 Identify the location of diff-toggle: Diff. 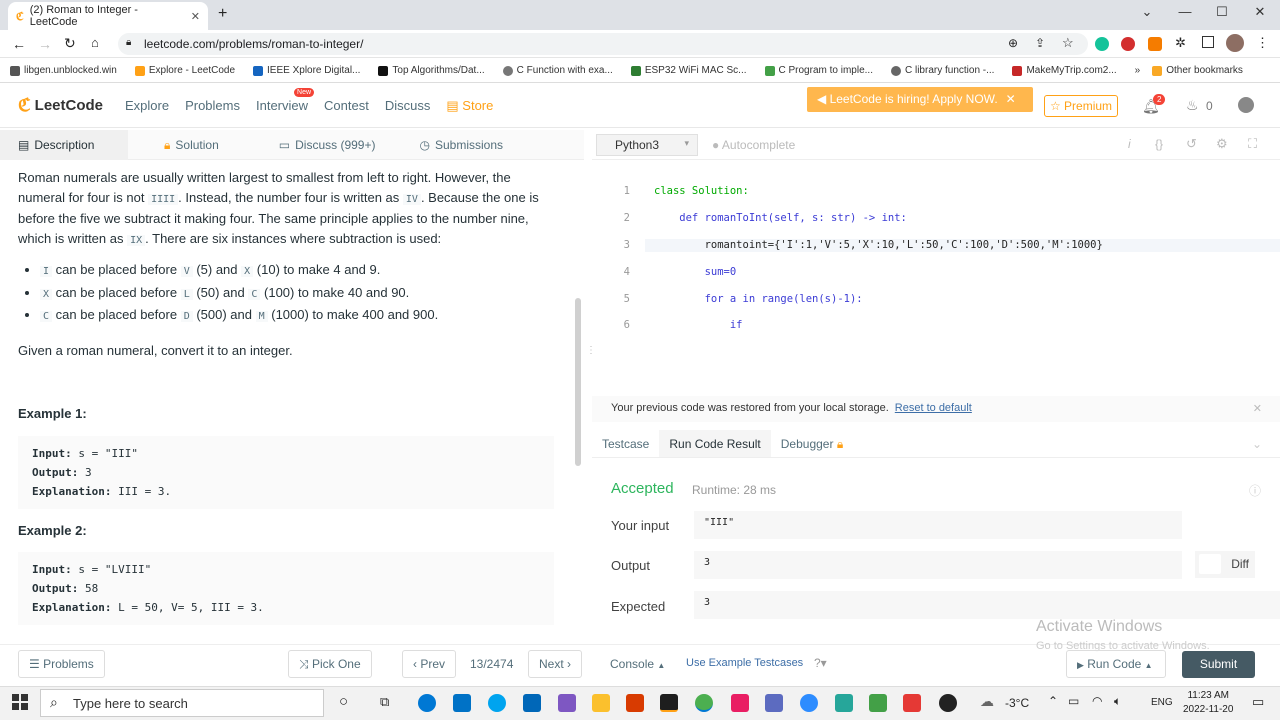
(1225, 564).